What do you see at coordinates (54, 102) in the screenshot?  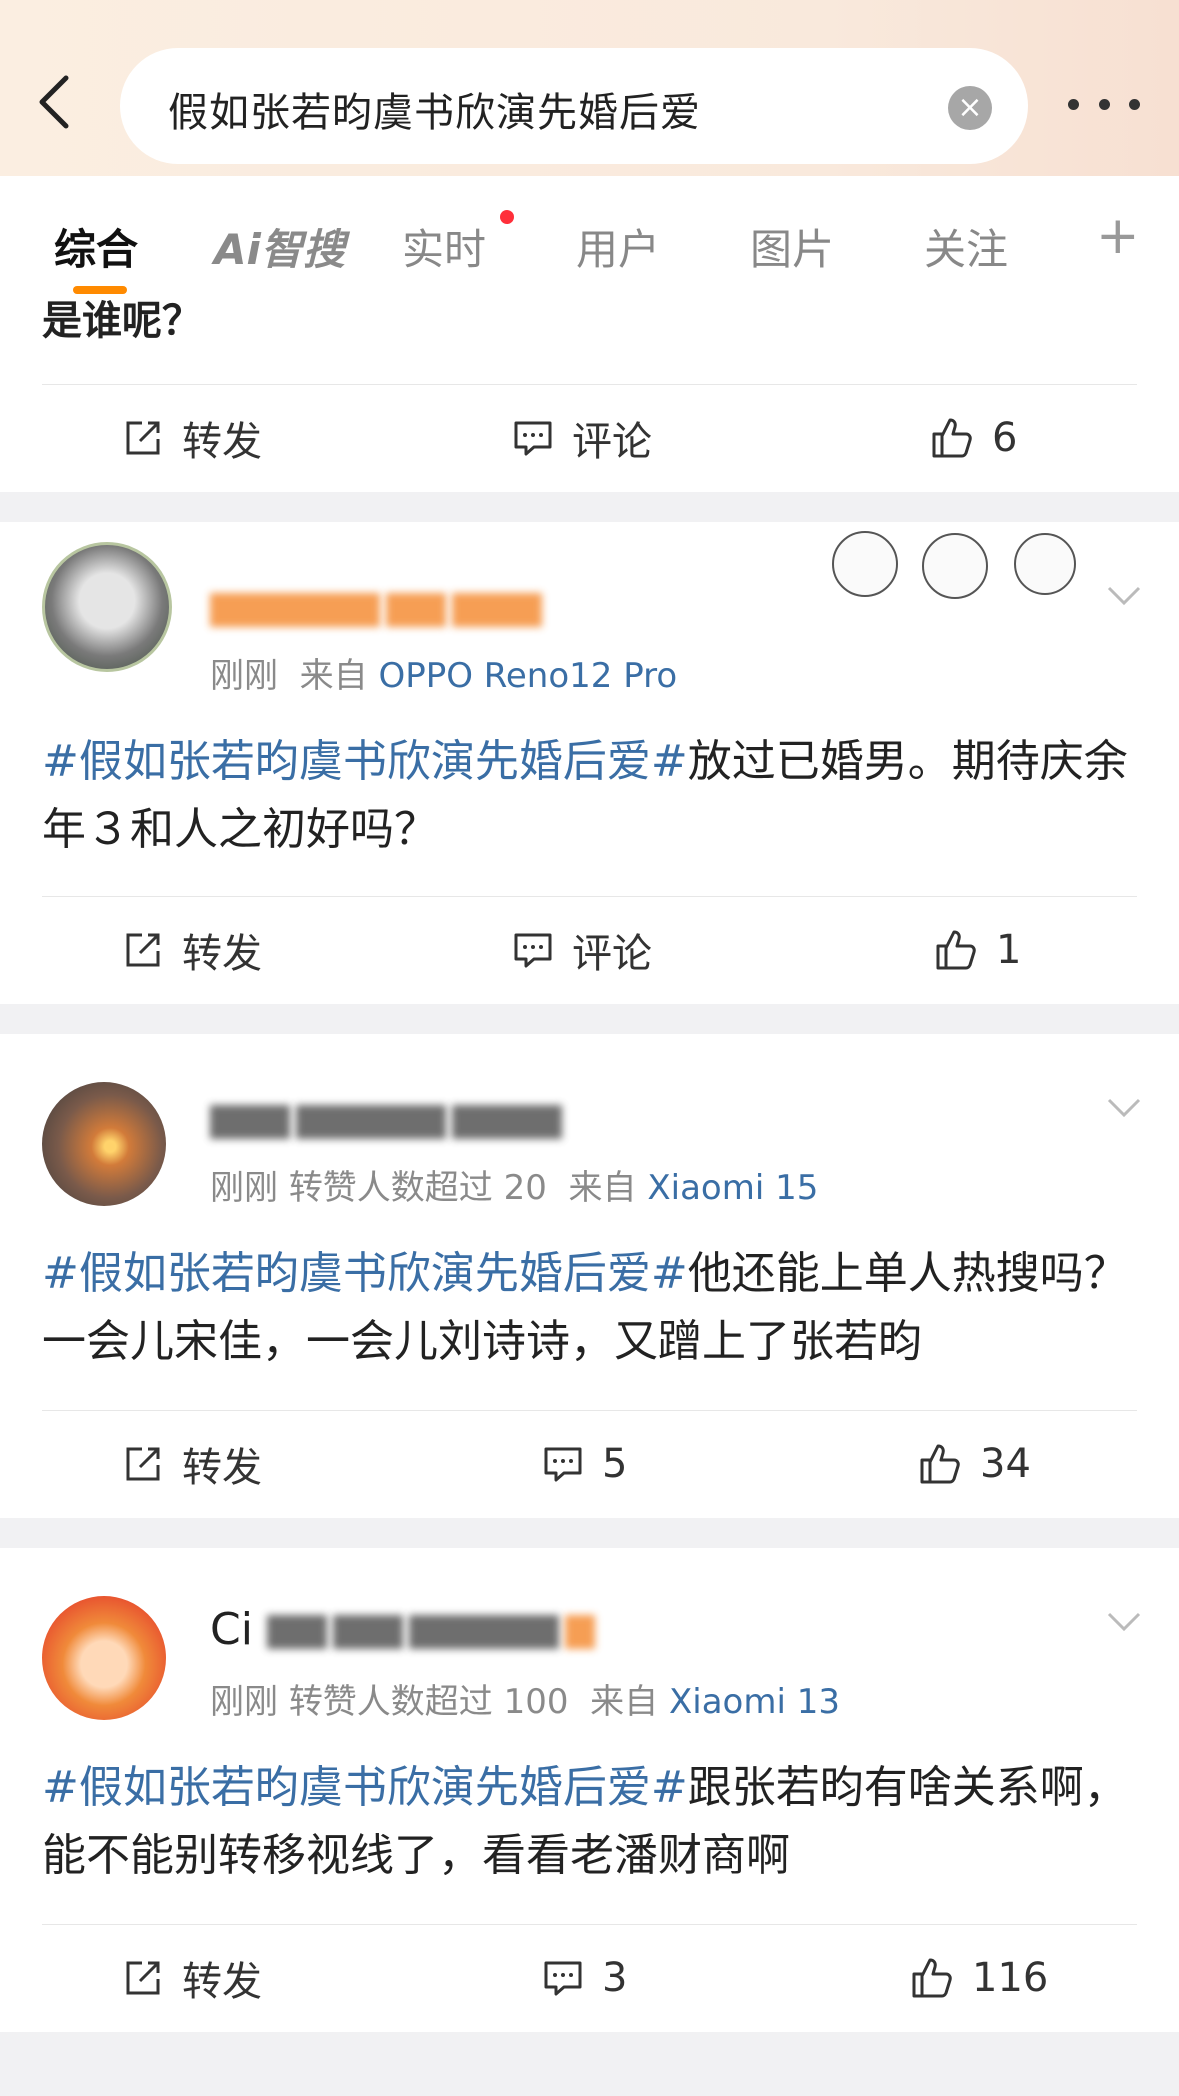 I see `back-icon` at bounding box center [54, 102].